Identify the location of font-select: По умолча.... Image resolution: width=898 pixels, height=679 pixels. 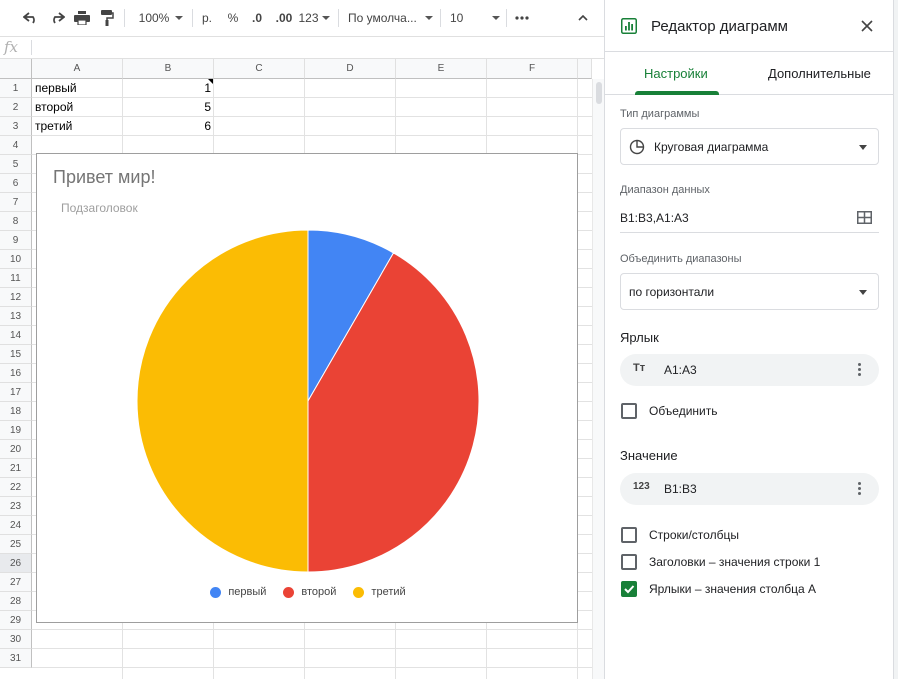
(390, 18).